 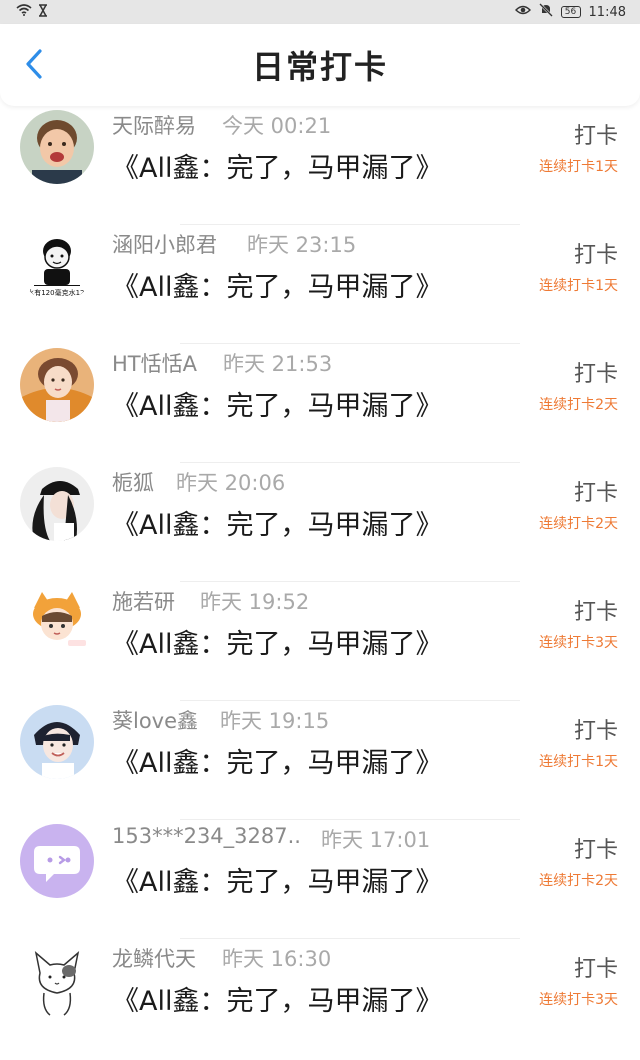 I want to click on user-name: 153***234_3287.., so click(x=206, y=836).